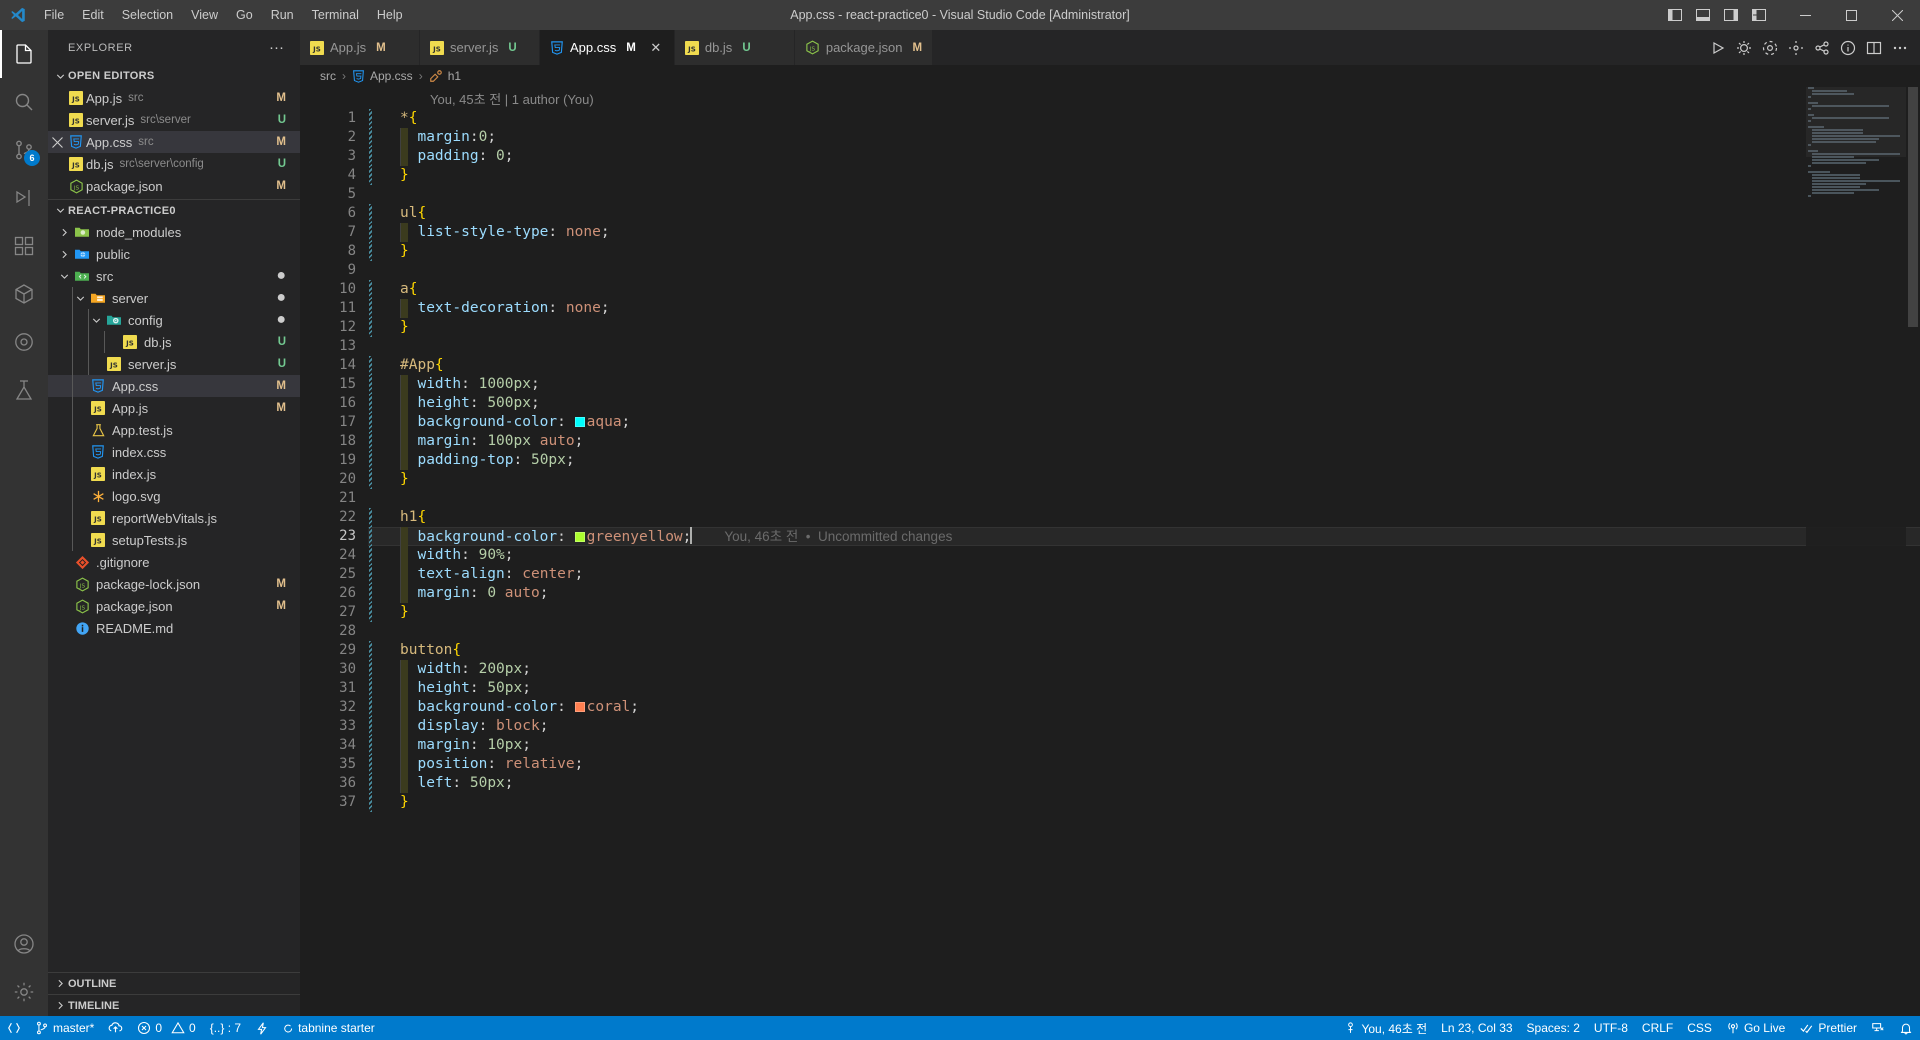 This screenshot has height=1040, width=1920. I want to click on code-line: padding-top: 50px;, so click(1144, 460).